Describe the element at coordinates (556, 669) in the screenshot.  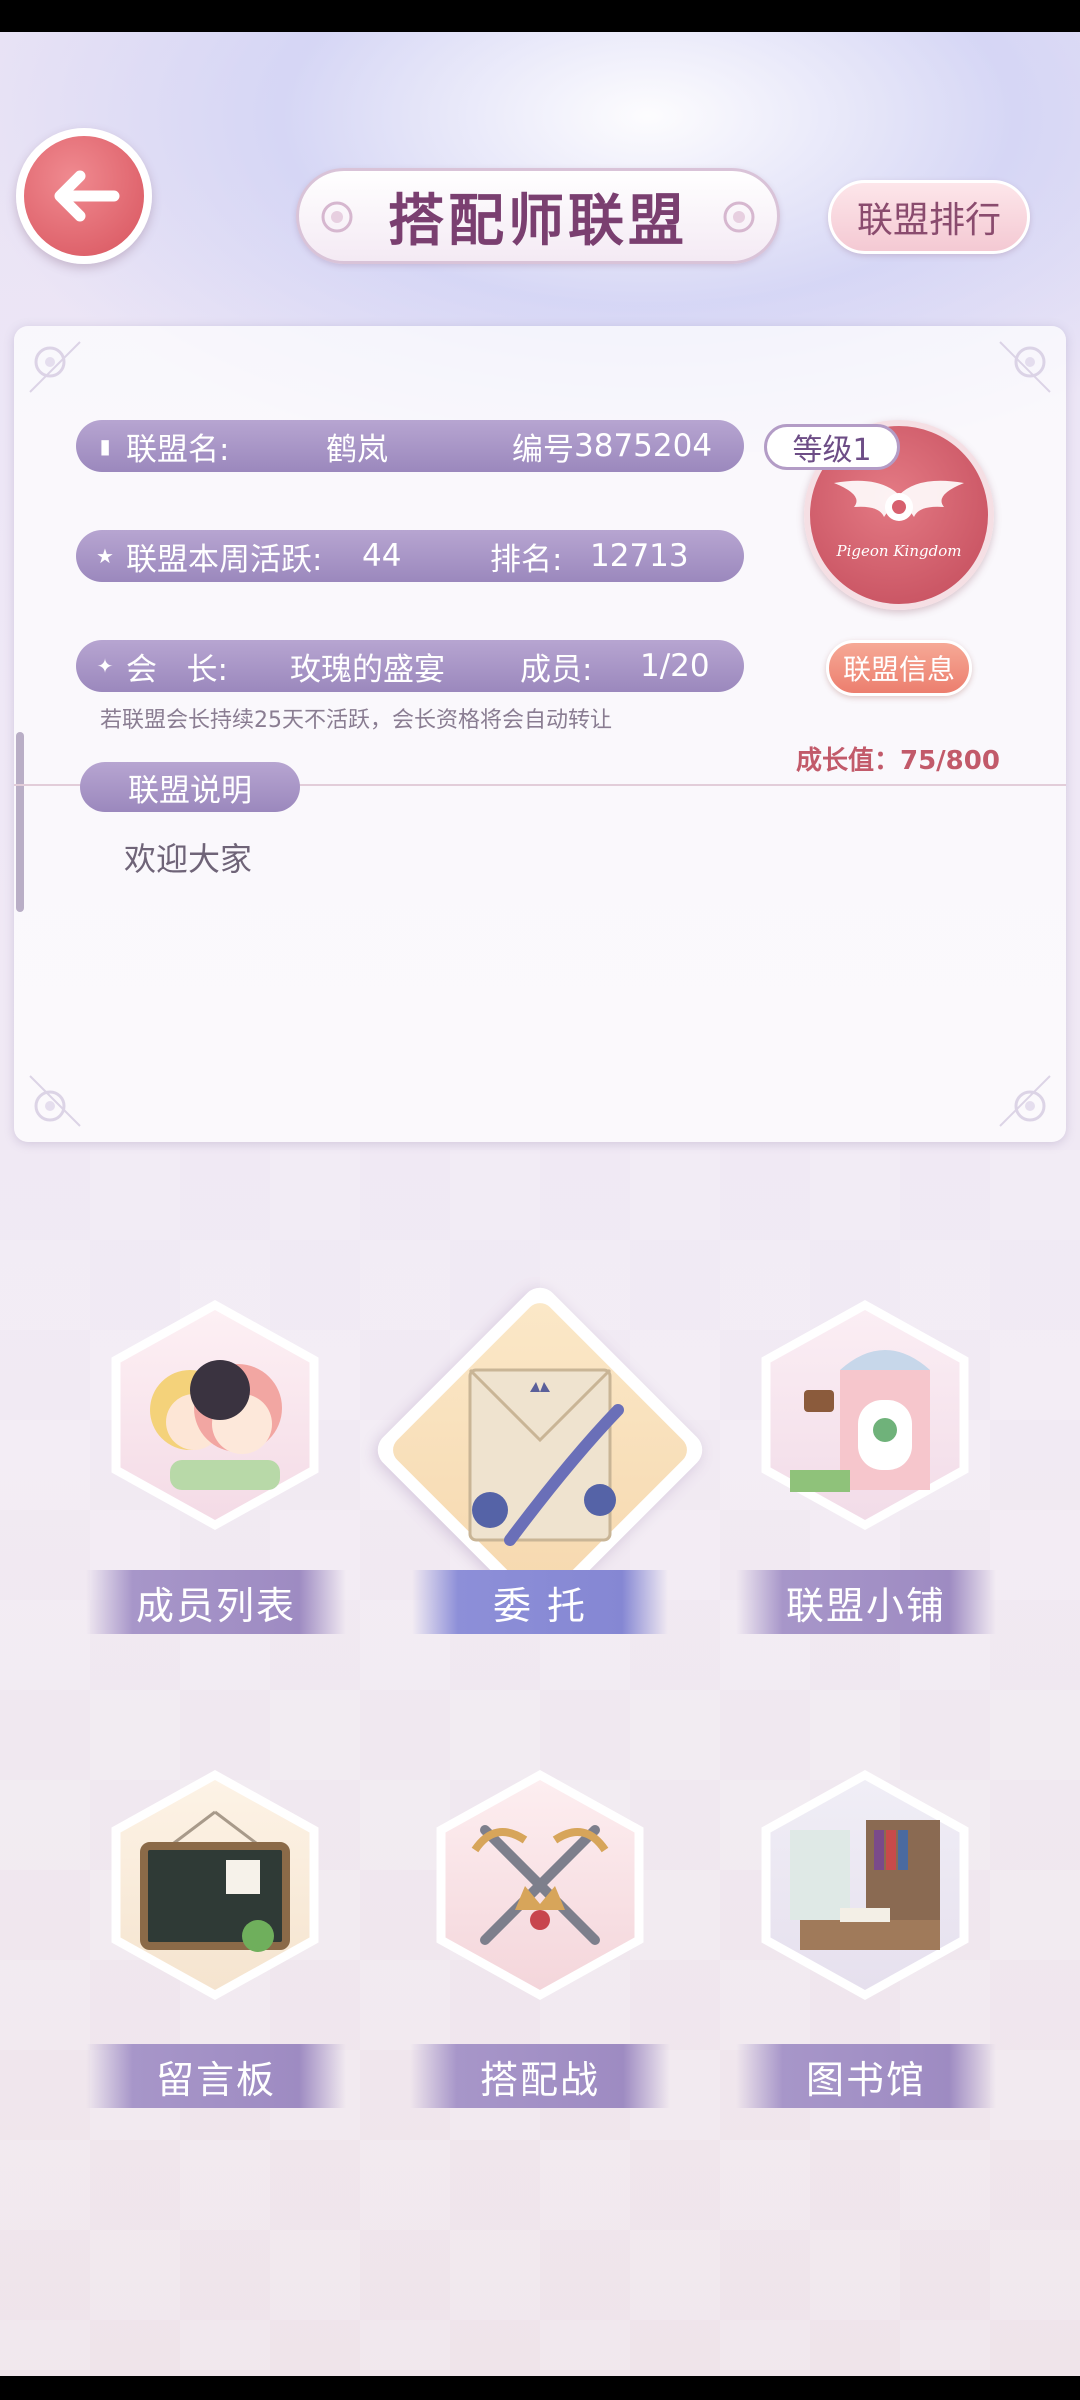
I see `members-label: 成员:` at that location.